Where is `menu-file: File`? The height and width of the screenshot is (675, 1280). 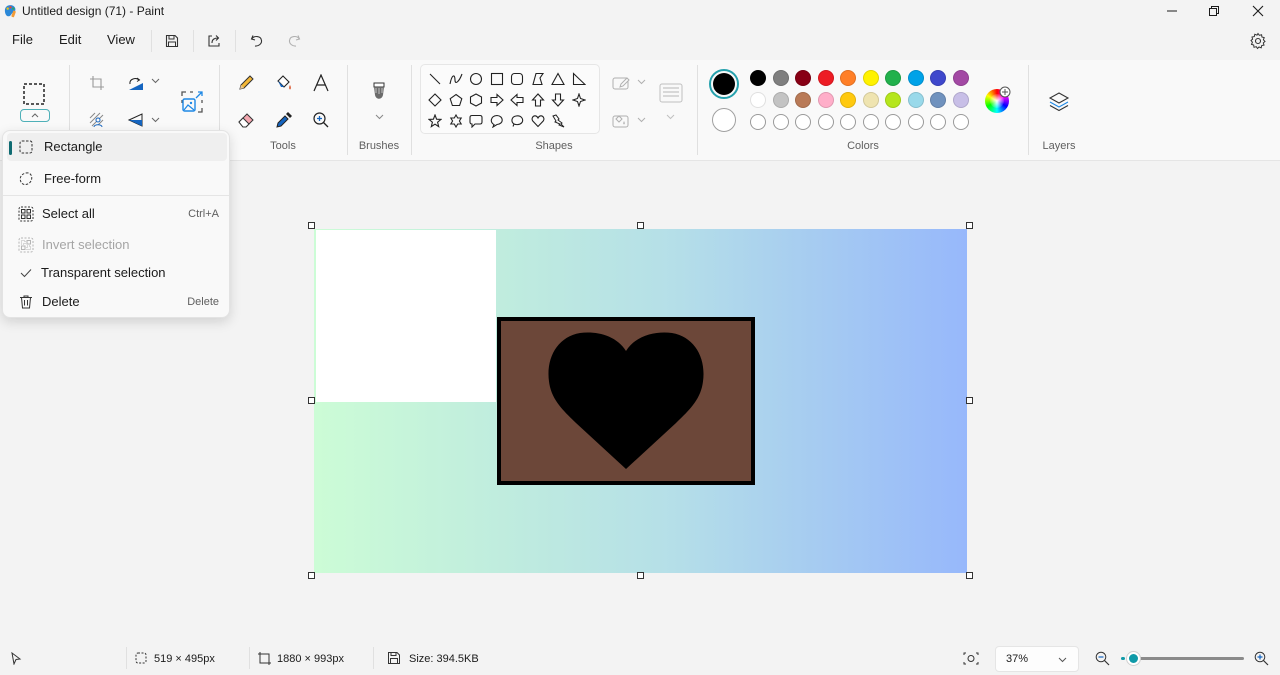
menu-file: File is located at coordinates (22, 39).